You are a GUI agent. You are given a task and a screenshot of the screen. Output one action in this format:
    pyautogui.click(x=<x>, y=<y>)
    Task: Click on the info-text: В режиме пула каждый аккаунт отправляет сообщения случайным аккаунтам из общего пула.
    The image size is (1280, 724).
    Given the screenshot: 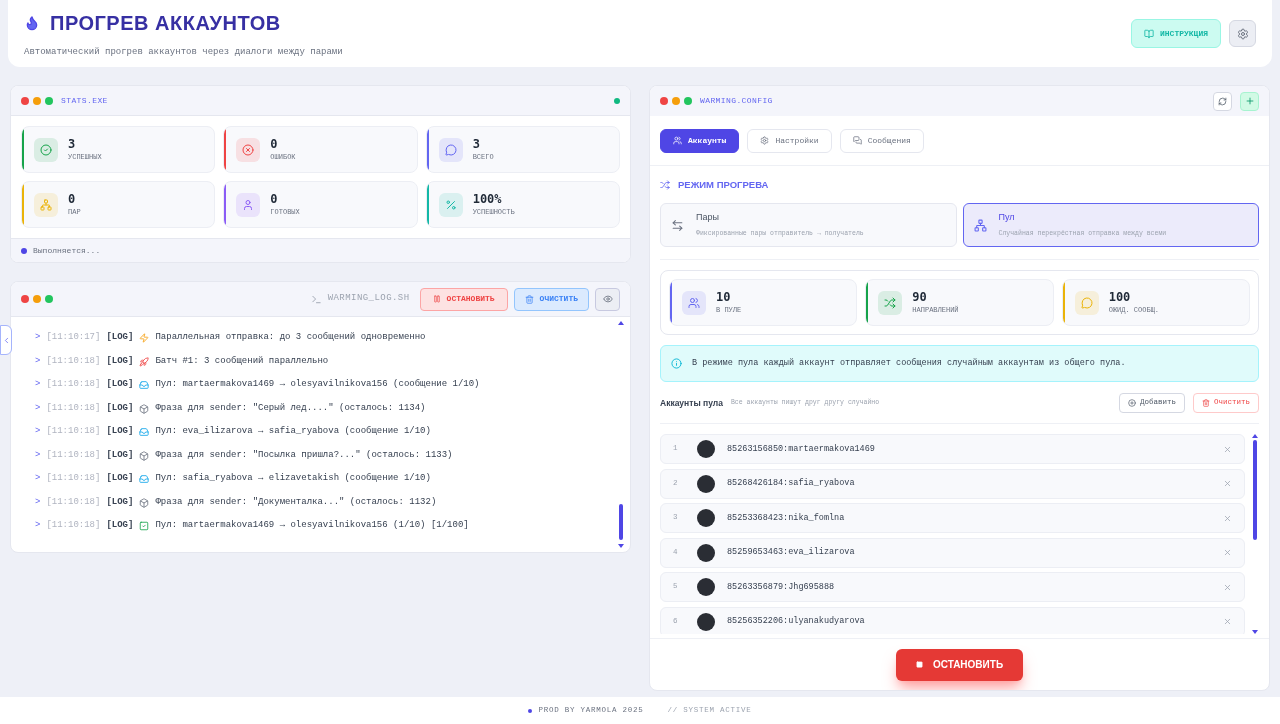 What is the action you would take?
    pyautogui.click(x=909, y=363)
    